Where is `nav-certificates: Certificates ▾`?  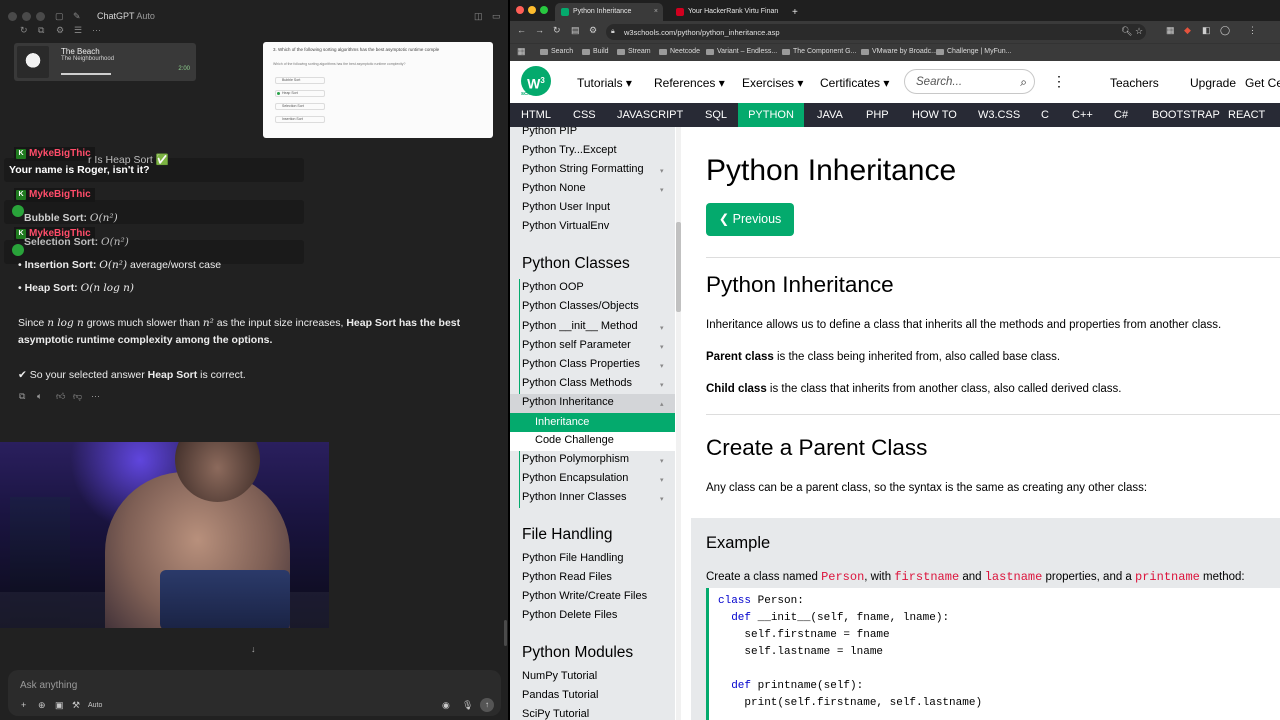
nav-certificates: Certificates ▾ is located at coordinates (854, 83).